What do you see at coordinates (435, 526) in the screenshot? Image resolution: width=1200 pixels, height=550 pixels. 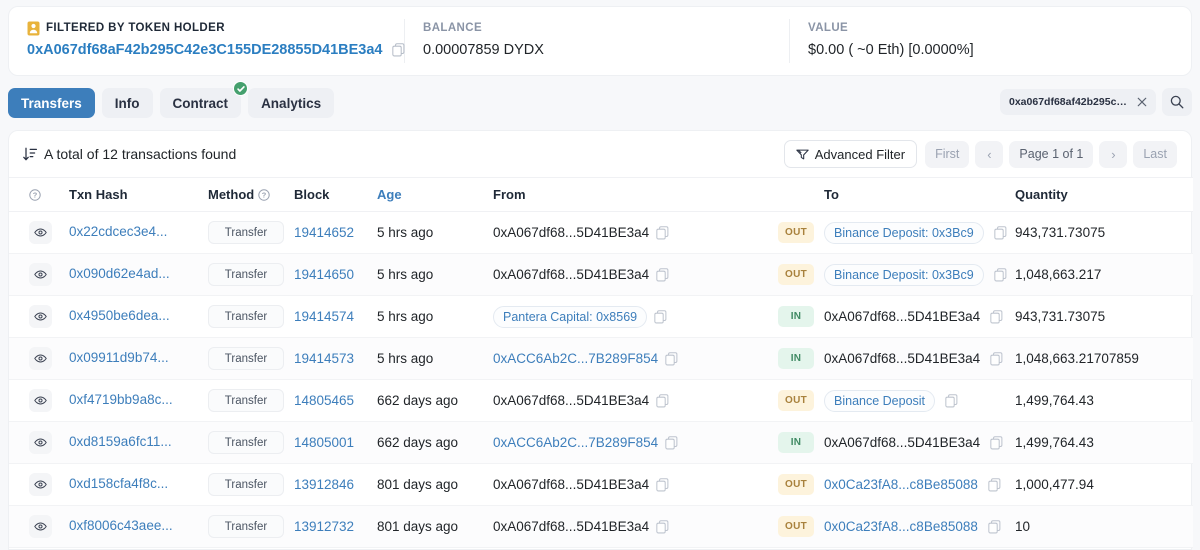 I see `row-age-cell: 801 days ago` at bounding box center [435, 526].